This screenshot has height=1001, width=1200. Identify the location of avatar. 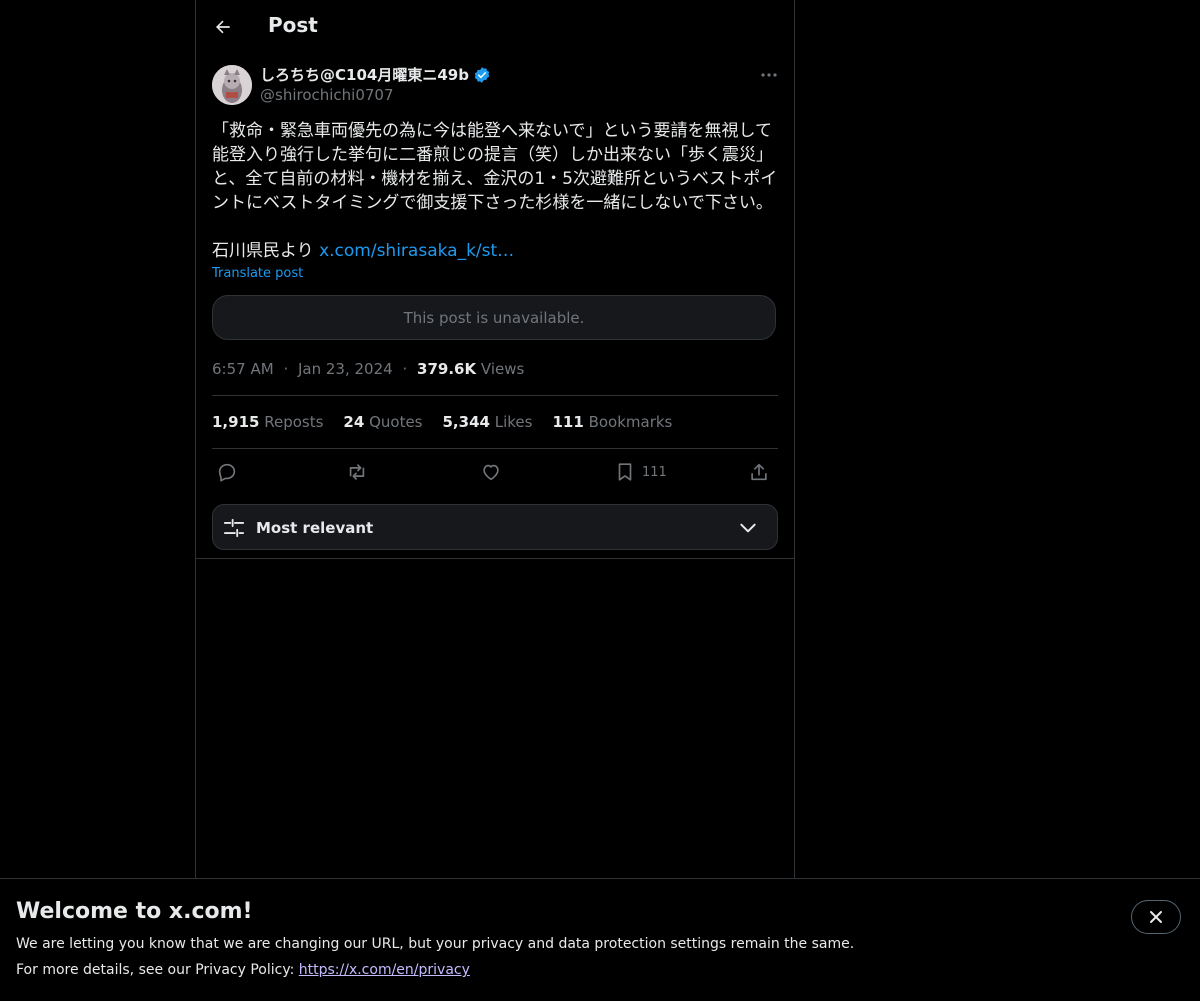
(232, 85).